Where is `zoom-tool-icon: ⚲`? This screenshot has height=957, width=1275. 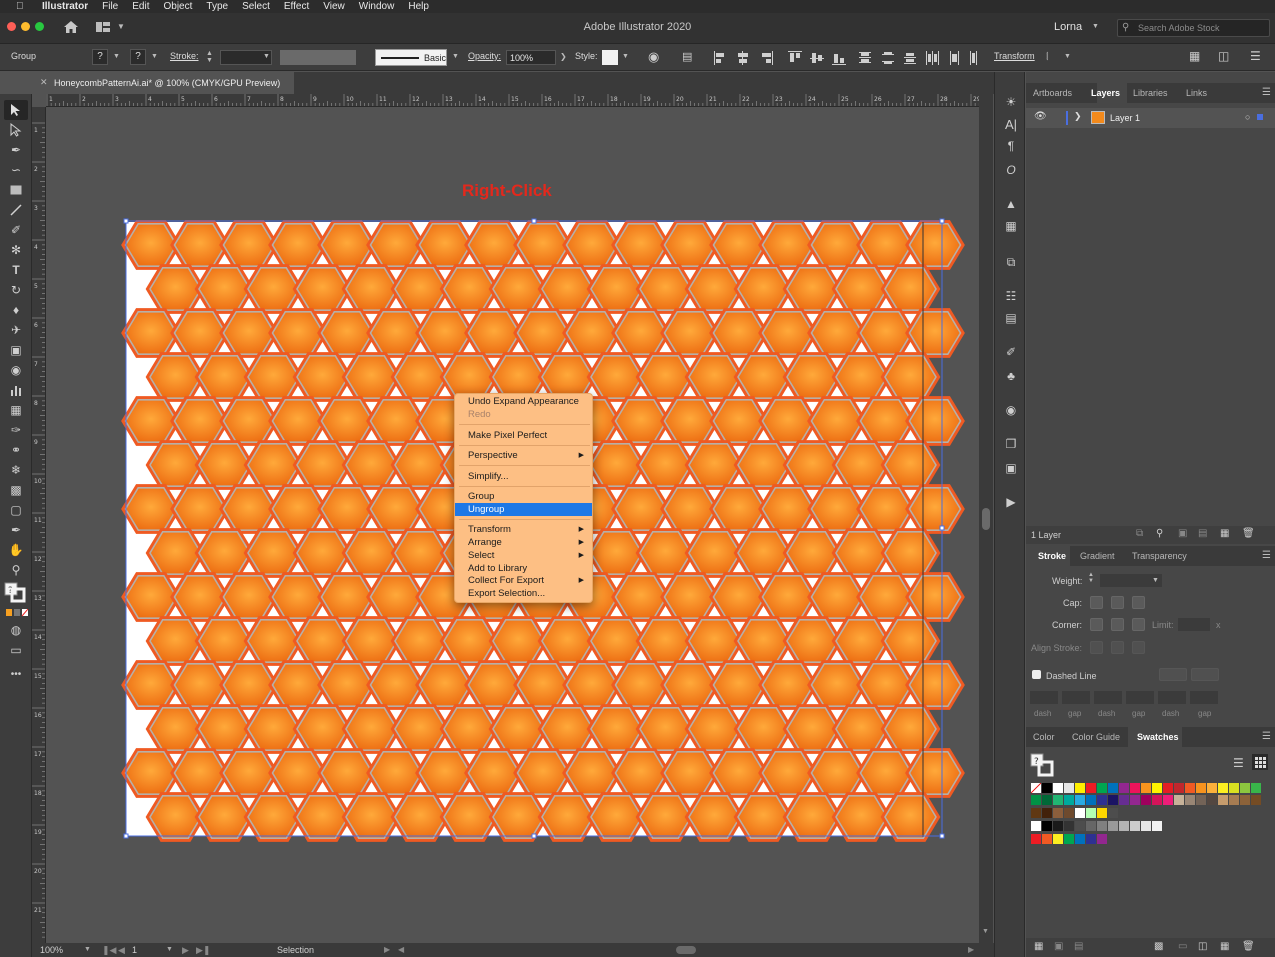
zoom-tool-icon: ⚲ is located at coordinates (16, 570).